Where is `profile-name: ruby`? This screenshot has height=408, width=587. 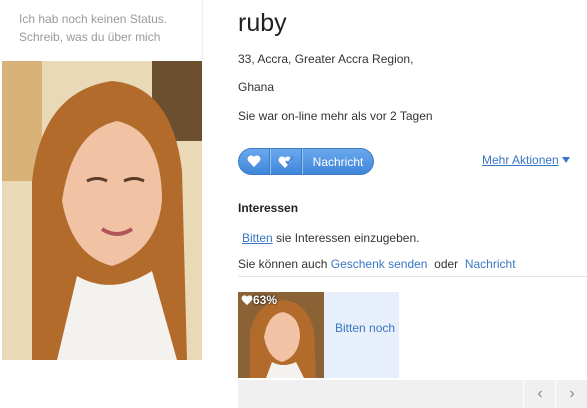
profile-name: ruby is located at coordinates (262, 23).